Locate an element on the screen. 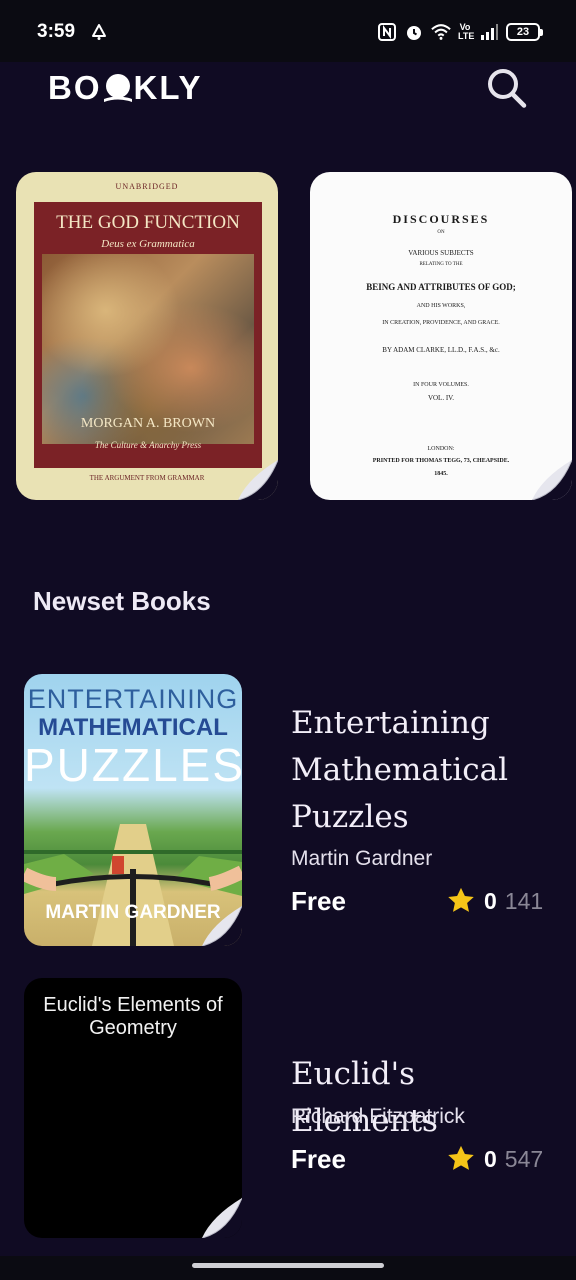  battery-level: 23 is located at coordinates (523, 32).